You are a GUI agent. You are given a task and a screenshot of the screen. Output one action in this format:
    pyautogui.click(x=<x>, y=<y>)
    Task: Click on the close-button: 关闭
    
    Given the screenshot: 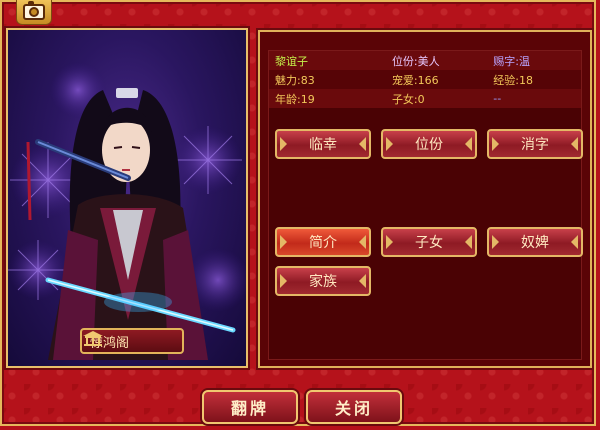 What is the action you would take?
    pyautogui.click(x=354, y=407)
    